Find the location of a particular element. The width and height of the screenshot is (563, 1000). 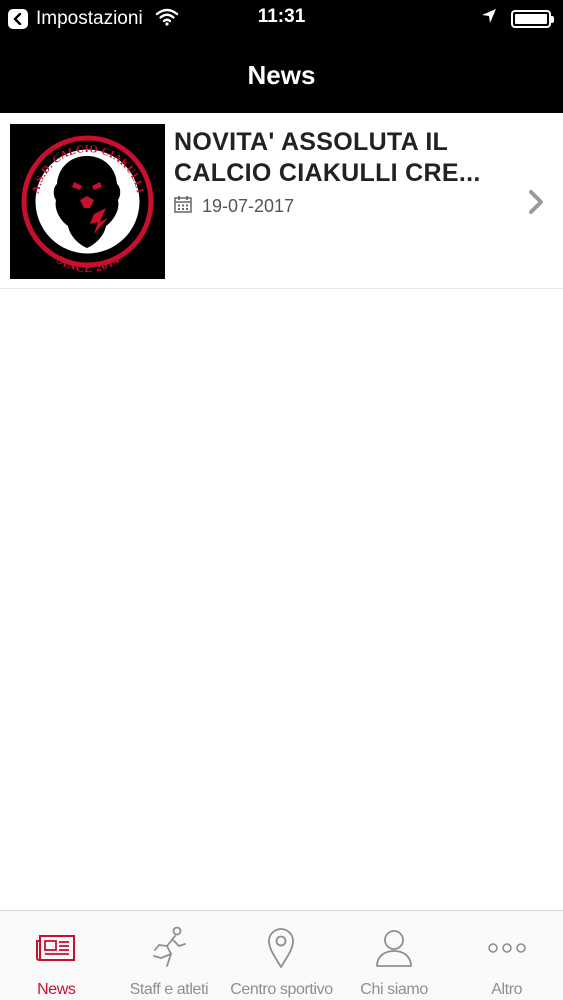

club-logo-icon: A.S.D. CALCIO CIAKULLI SINCE 2014 is located at coordinates (87, 201).